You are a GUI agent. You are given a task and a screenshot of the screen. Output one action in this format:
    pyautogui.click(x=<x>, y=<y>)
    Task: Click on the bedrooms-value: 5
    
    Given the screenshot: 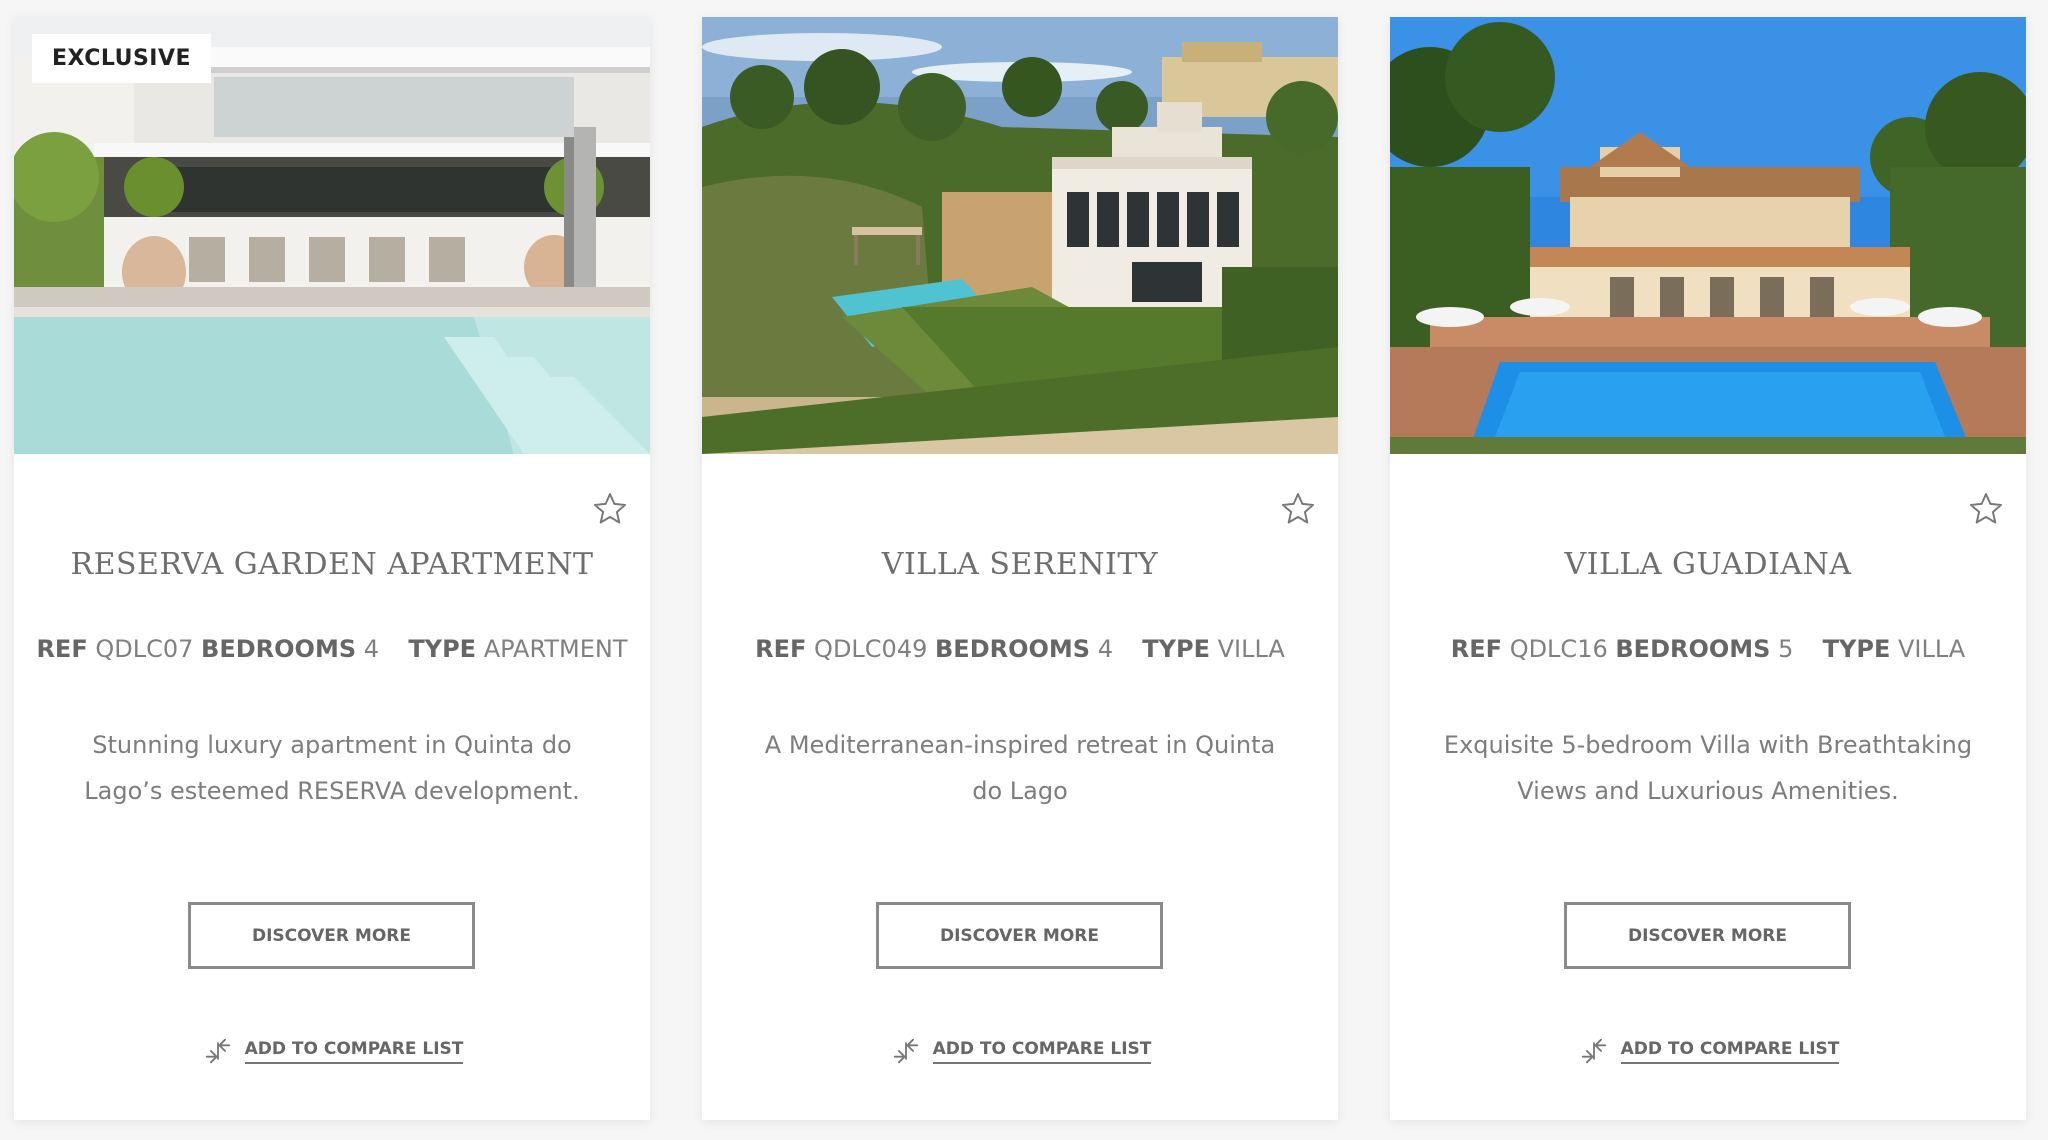 What is the action you would take?
    pyautogui.click(x=1786, y=649)
    